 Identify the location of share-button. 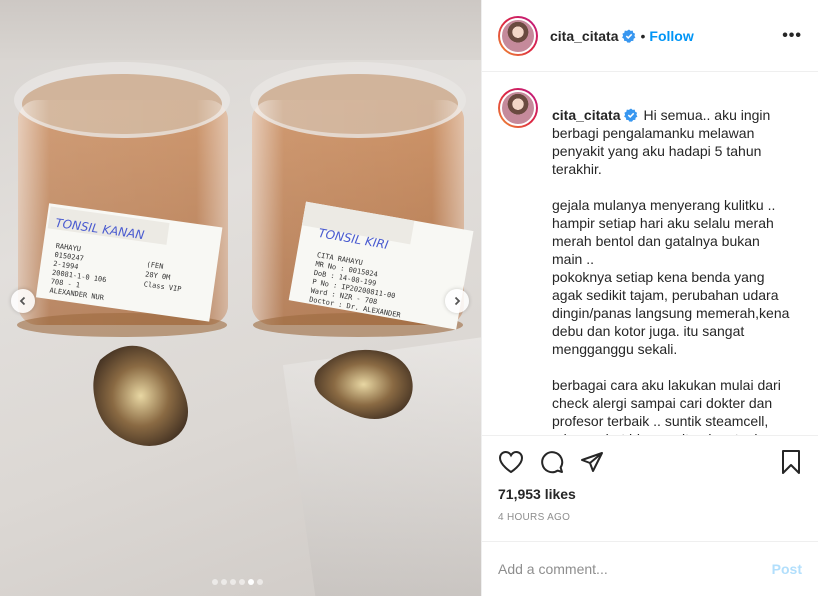
(592, 462).